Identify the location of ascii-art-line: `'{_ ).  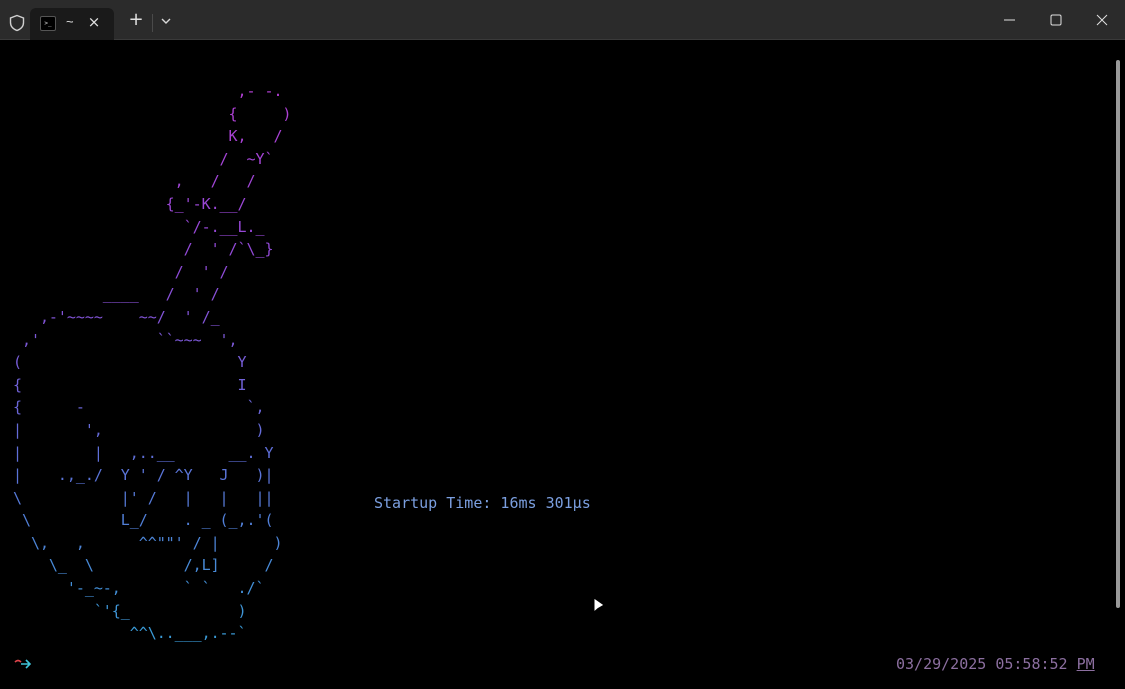
(170, 610).